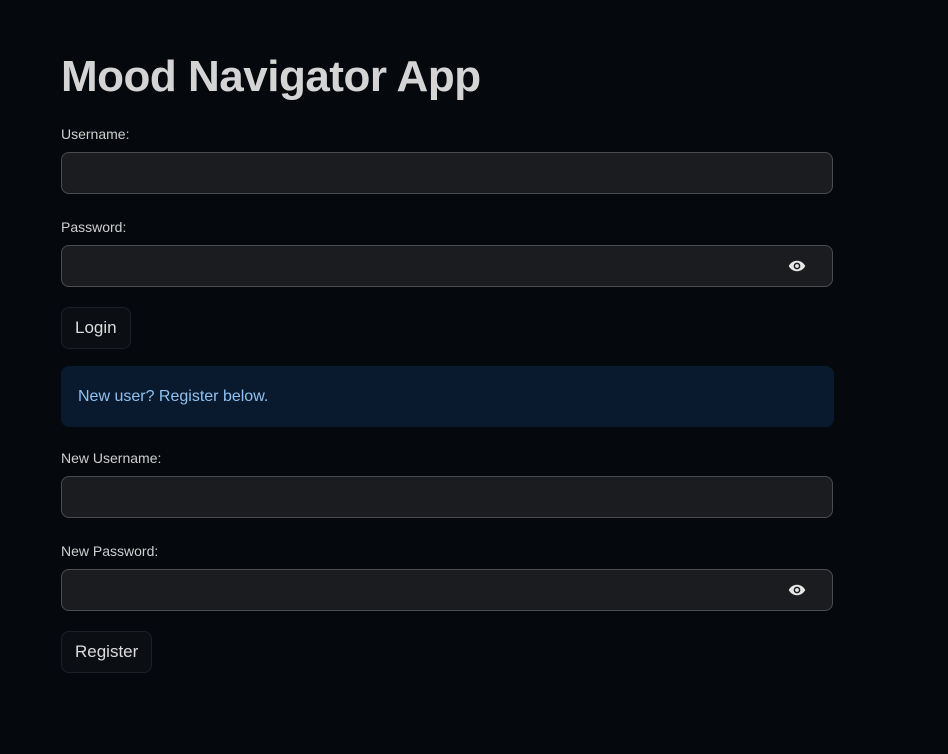 Image resolution: width=948 pixels, height=754 pixels. What do you see at coordinates (111, 458) in the screenshot?
I see `new-username-label: New Username:` at bounding box center [111, 458].